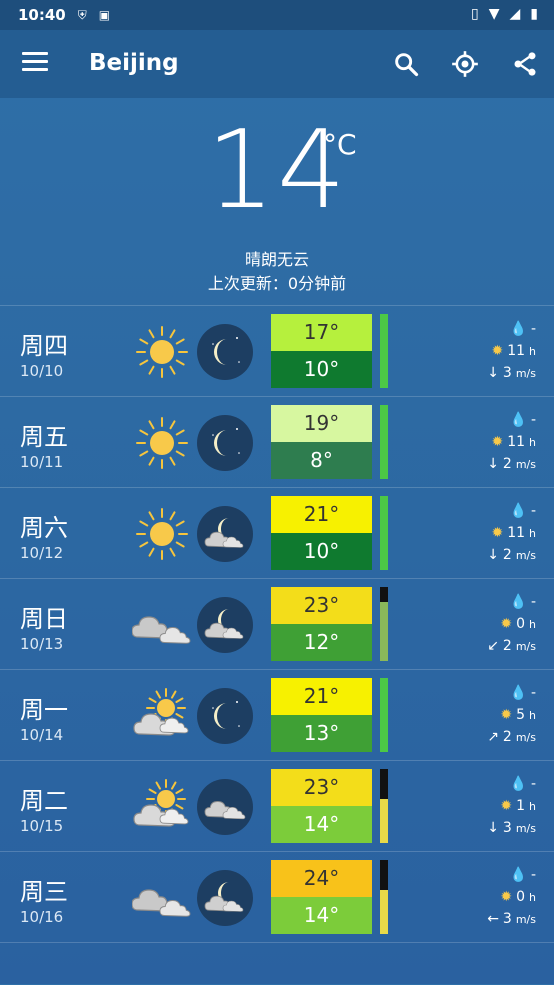 The height and width of the screenshot is (985, 554). I want to click on menu-button, so click(35, 63).